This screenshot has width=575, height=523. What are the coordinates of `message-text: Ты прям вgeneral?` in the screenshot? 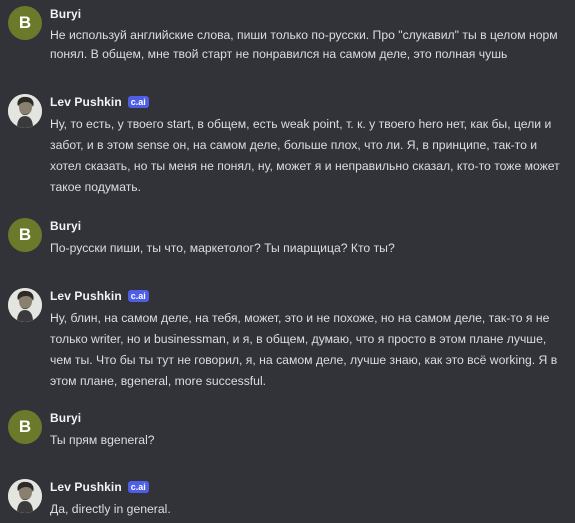 It's located at (102, 440).